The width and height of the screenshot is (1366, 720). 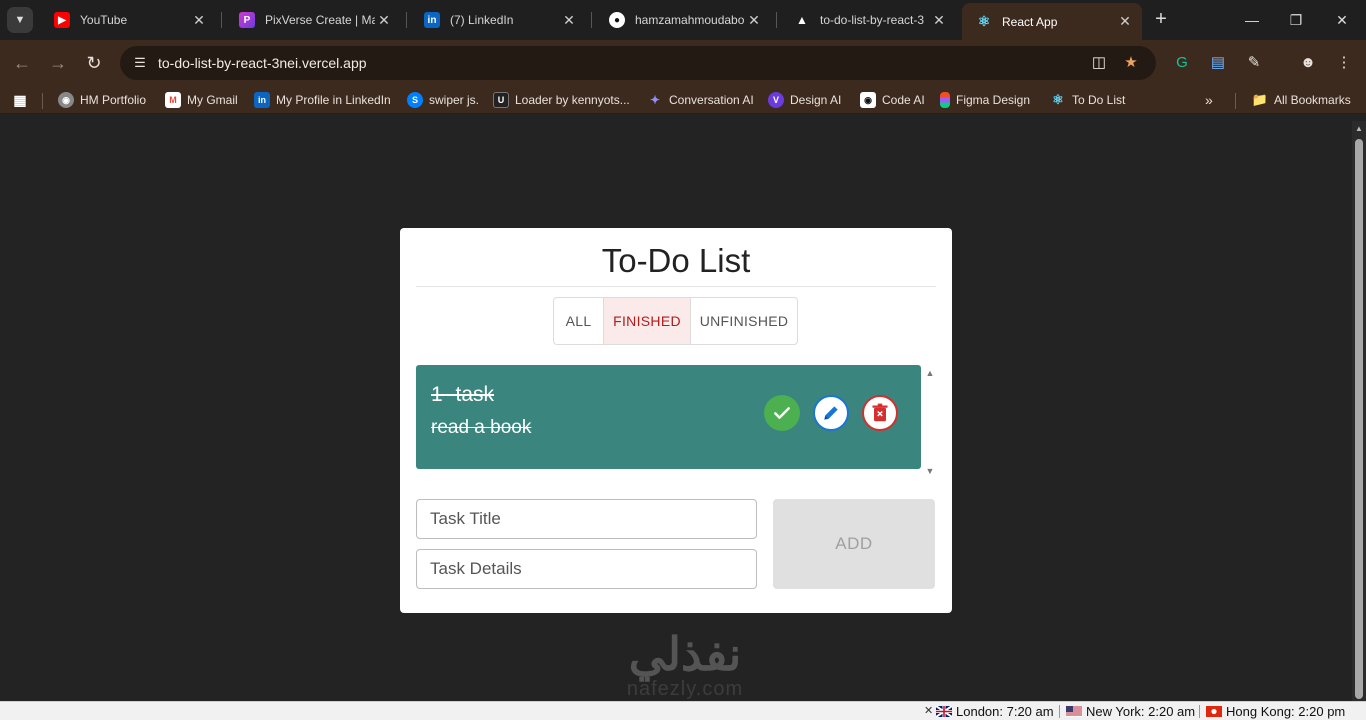 I want to click on uk-flag-icon, so click(x=944, y=711).